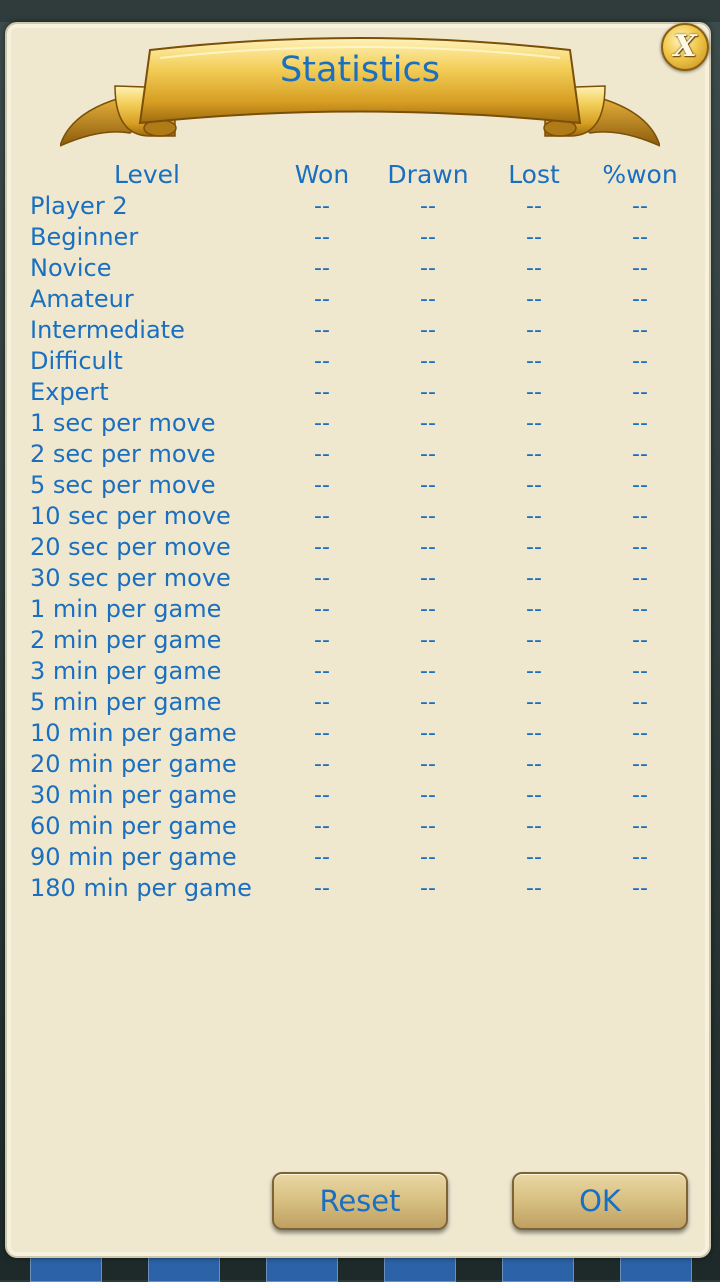  Describe the element at coordinates (360, 1201) in the screenshot. I see `reset-button: Reset` at that location.